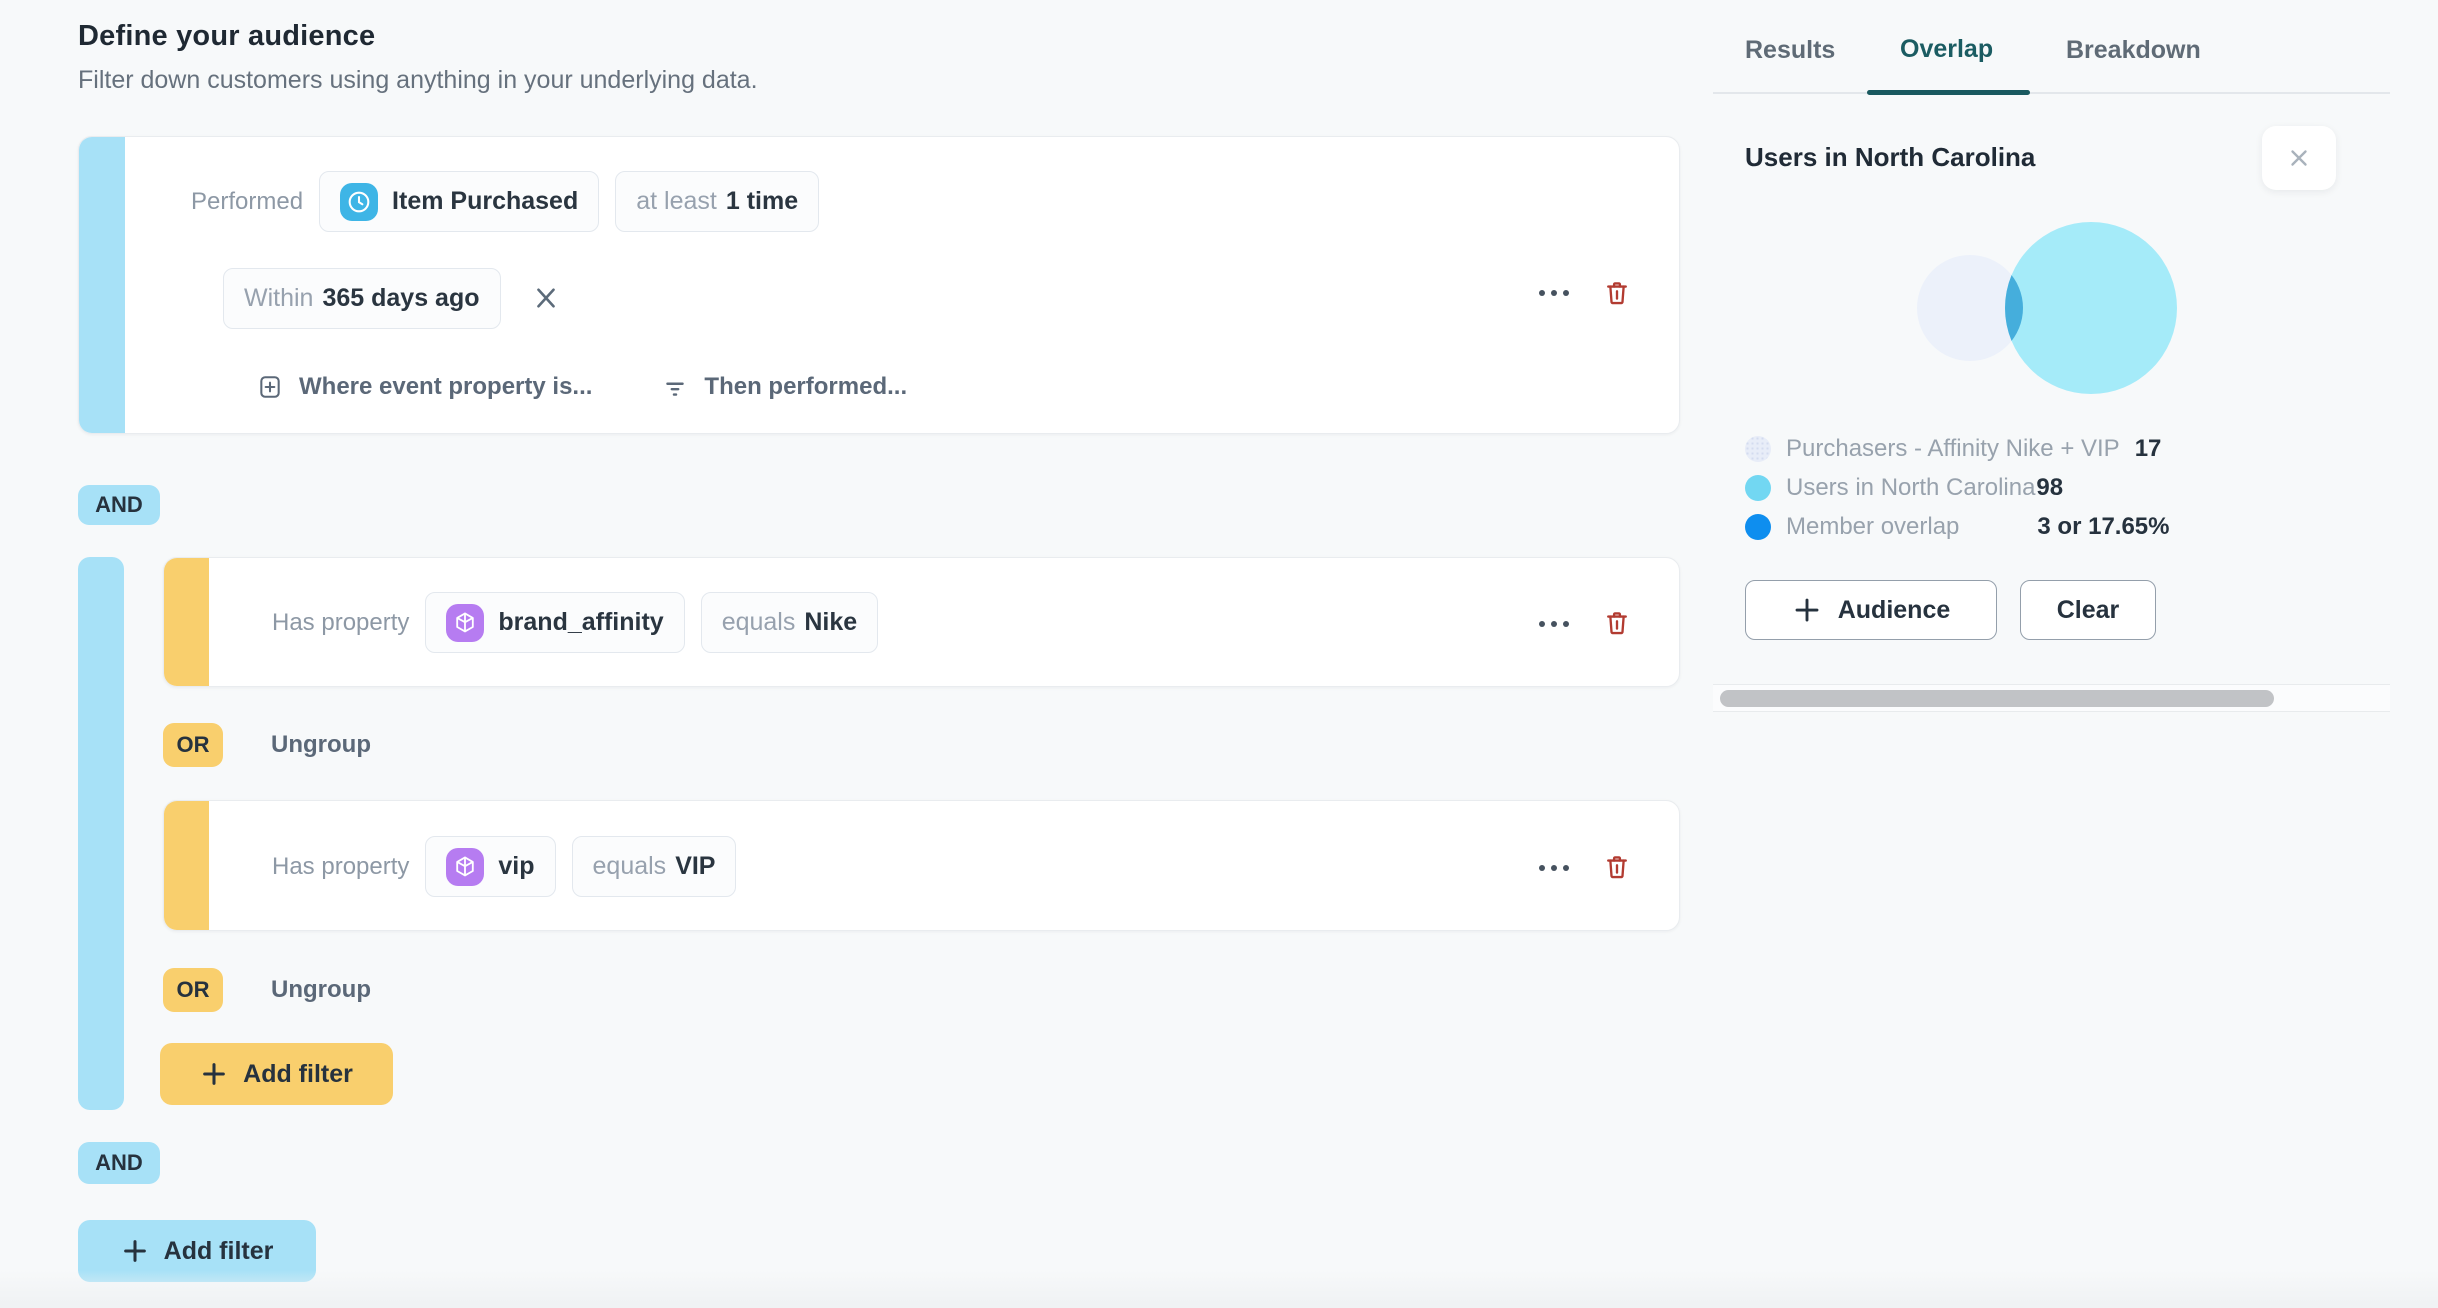 The image size is (2438, 1308). I want to click on property-filter-row: Has property brand_affinity equals Nike, so click(575, 622).